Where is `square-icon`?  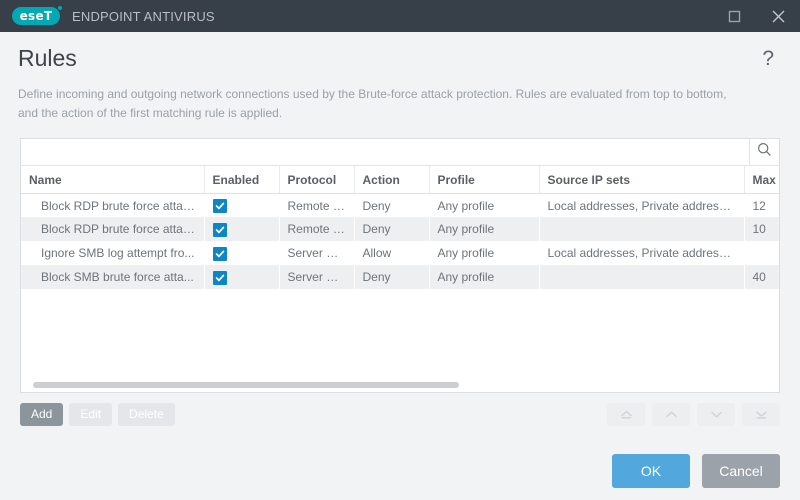 square-icon is located at coordinates (734, 16).